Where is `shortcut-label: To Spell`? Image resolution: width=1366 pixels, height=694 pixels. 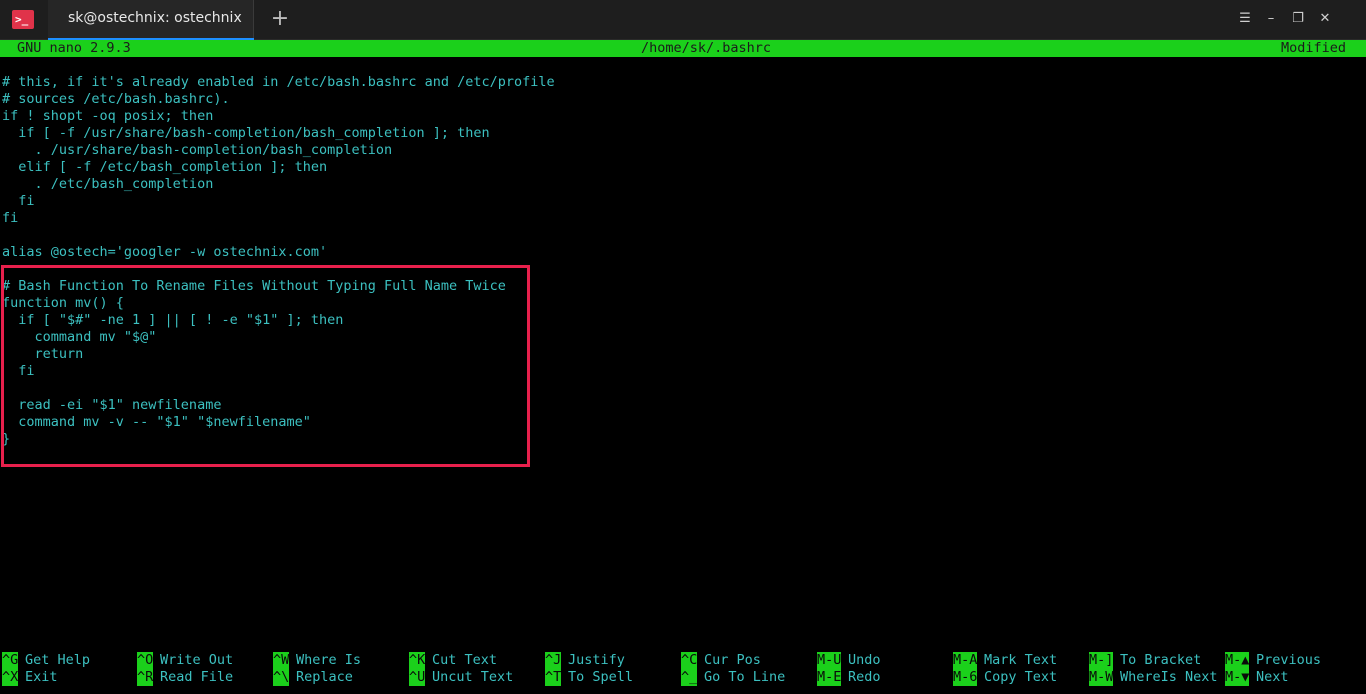 shortcut-label: To Spell is located at coordinates (601, 677).